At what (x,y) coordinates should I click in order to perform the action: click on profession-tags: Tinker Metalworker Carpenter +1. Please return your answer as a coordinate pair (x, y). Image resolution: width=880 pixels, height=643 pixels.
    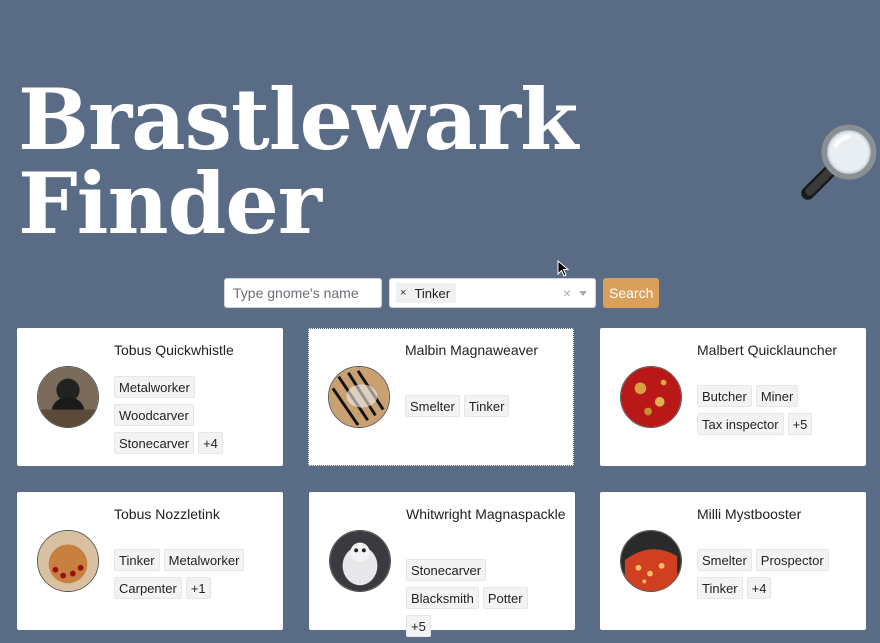
    Looking at the image, I should click on (189, 577).